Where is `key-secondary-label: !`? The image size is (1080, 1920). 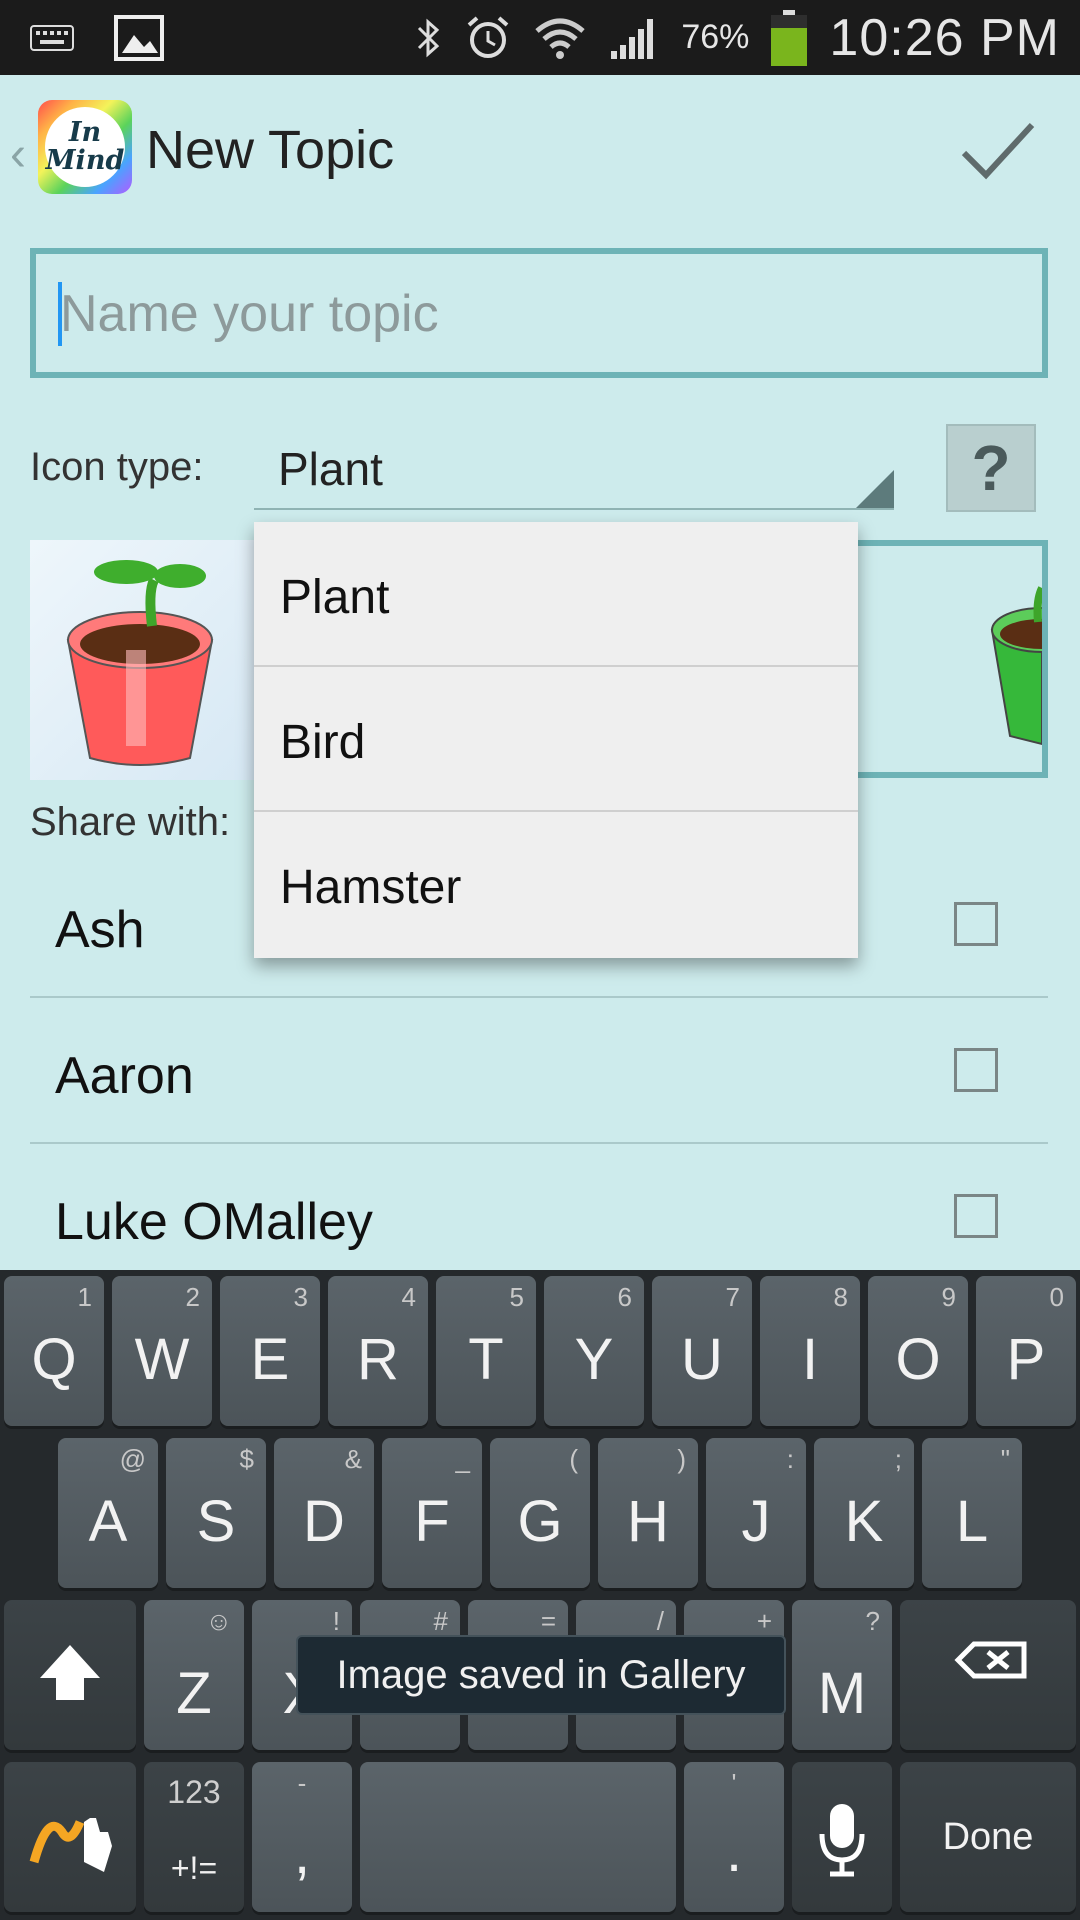
key-secondary-label: ! is located at coordinates (336, 1621).